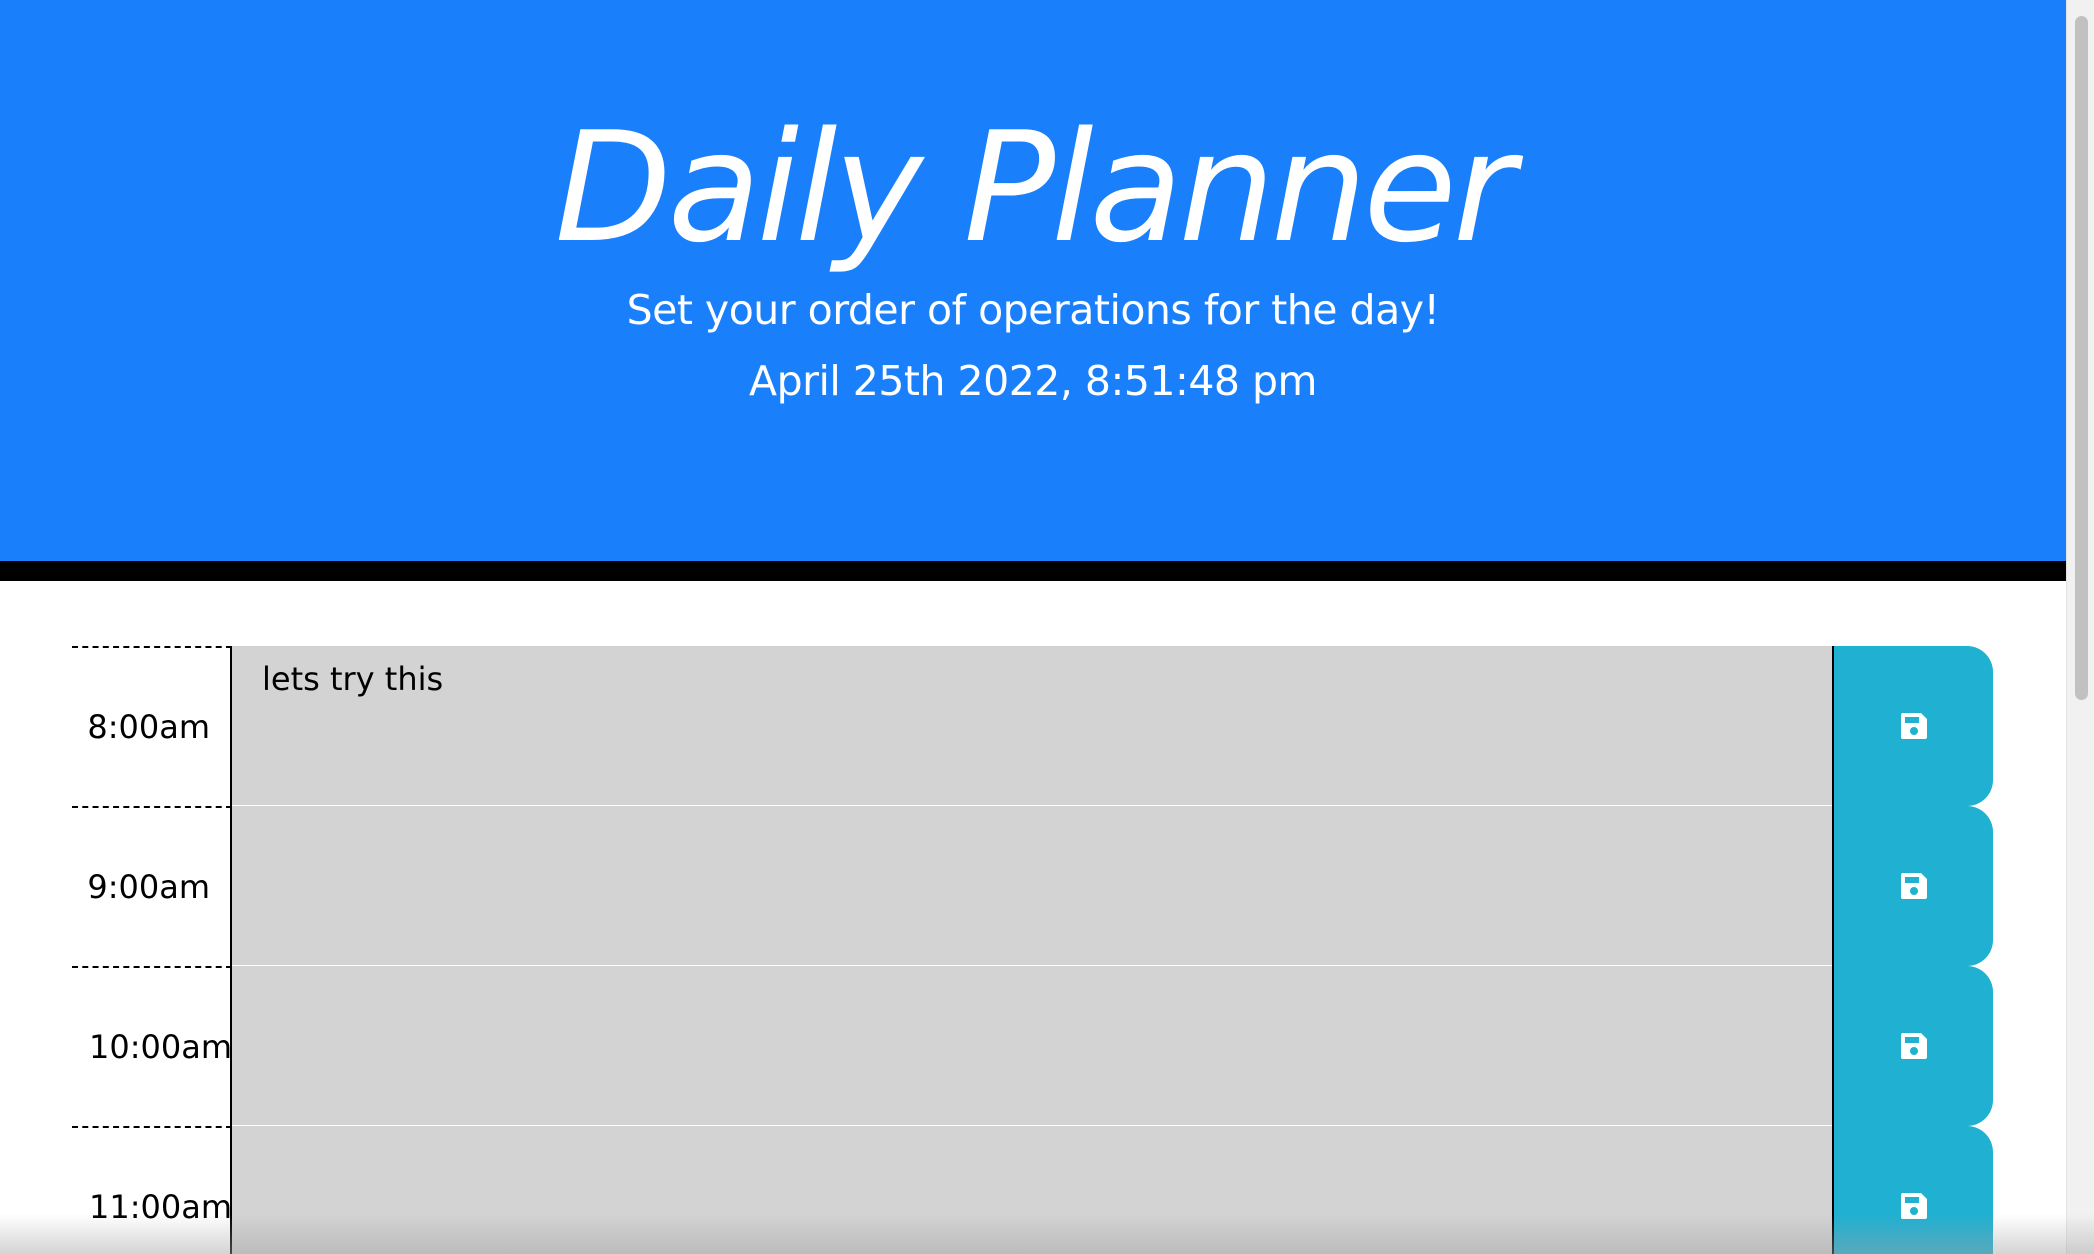 The image size is (2094, 1254). I want to click on scrollbar-thumb, so click(2081, 358).